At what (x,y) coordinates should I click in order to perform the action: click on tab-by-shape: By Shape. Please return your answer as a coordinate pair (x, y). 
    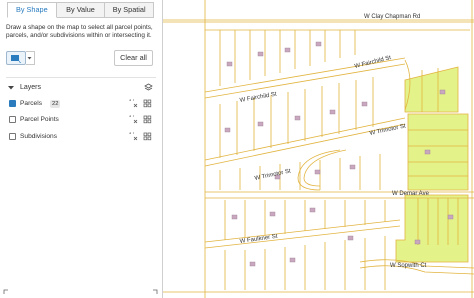
    Looking at the image, I should click on (32, 10).